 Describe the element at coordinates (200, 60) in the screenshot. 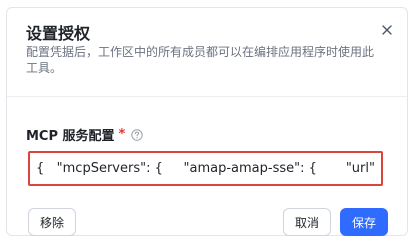

I see `dialog-description: 配置凭据后，工作区中的所有成员都可以在编排应用程序时使用此工具。` at that location.